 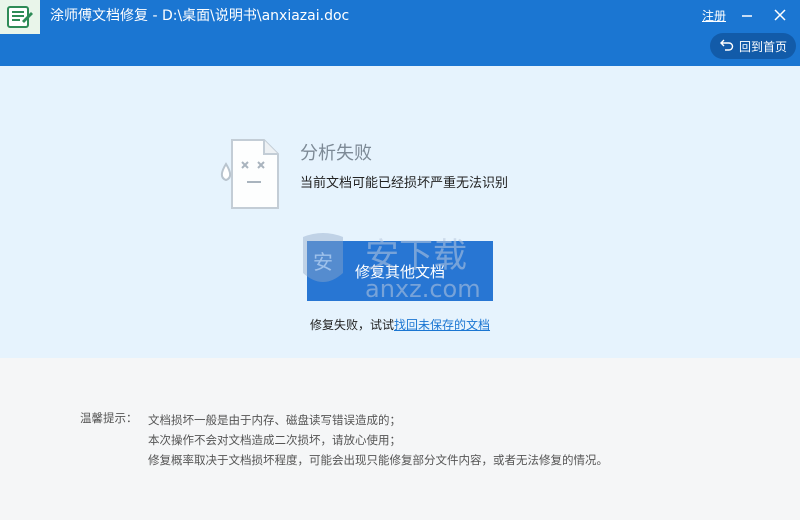 I want to click on tips-label: 温馨提示：, so click(x=109, y=418).